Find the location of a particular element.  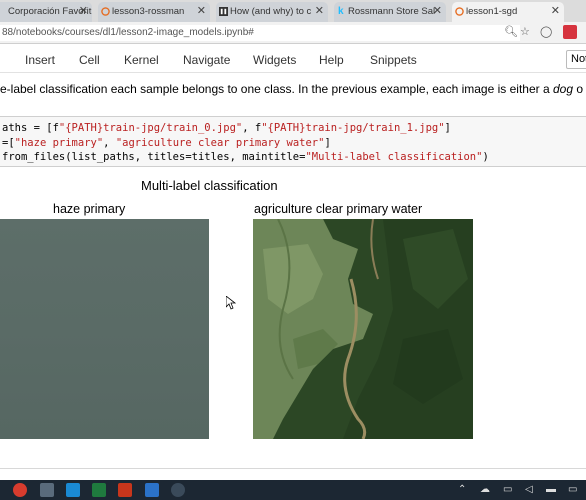

chat-icon: ◯ is located at coordinates (546, 31).